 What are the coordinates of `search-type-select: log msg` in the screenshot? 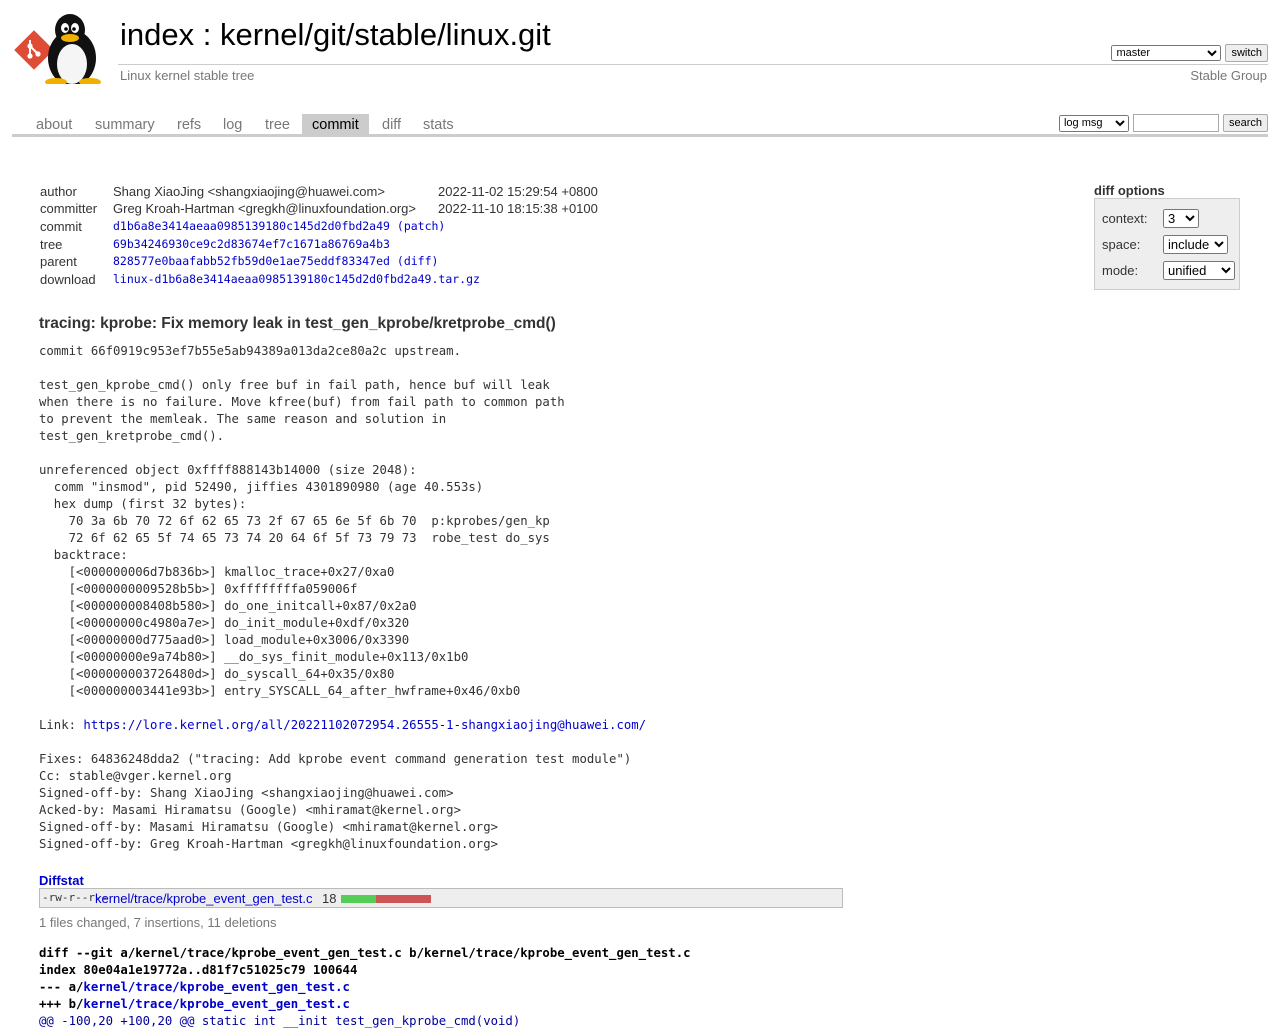 It's located at (1093, 123).